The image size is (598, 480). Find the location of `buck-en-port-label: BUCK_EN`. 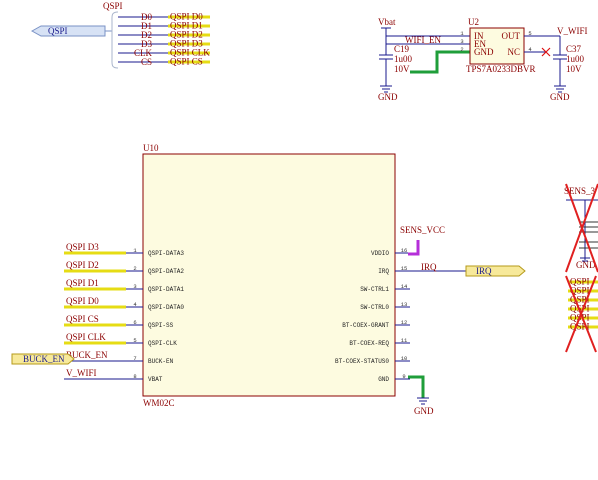

buck-en-port-label: BUCK_EN is located at coordinates (44, 359).